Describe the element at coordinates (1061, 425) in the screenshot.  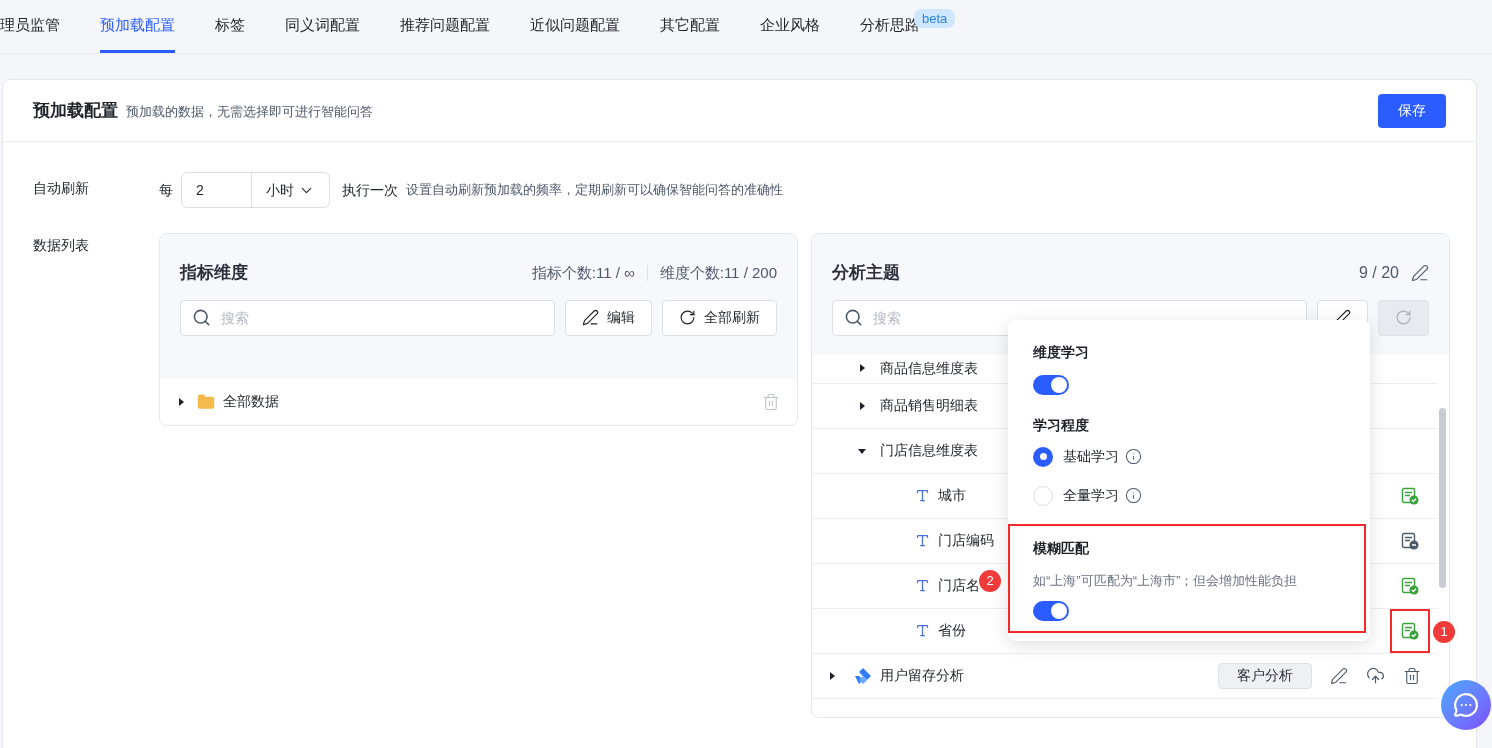
I see `section-title: 学习程度` at that location.